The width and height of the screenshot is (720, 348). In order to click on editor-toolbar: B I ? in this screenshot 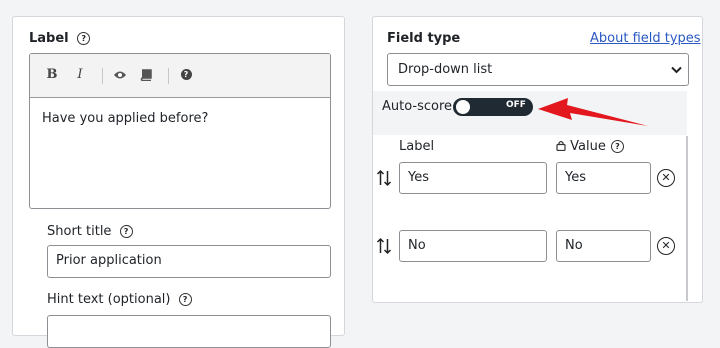, I will do `click(180, 76)`.